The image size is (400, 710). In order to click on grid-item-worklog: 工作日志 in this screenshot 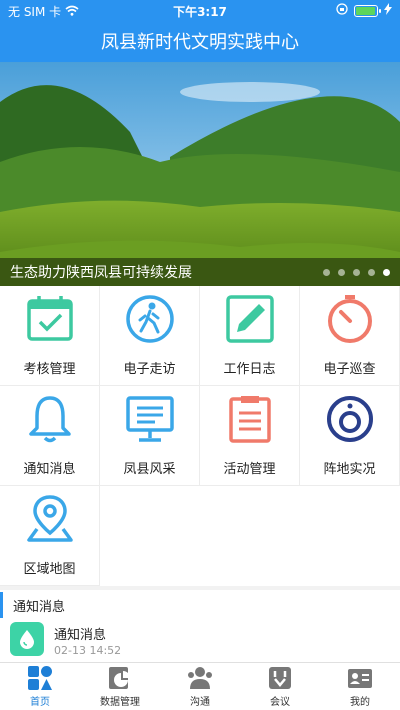, I will do `click(250, 336)`.